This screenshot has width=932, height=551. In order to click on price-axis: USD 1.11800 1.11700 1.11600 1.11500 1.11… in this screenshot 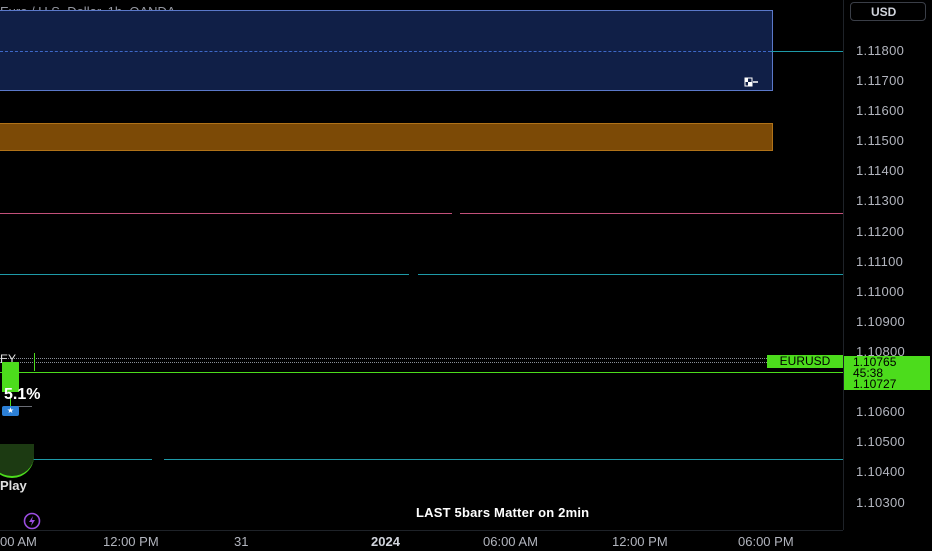, I will do `click(887, 265)`.